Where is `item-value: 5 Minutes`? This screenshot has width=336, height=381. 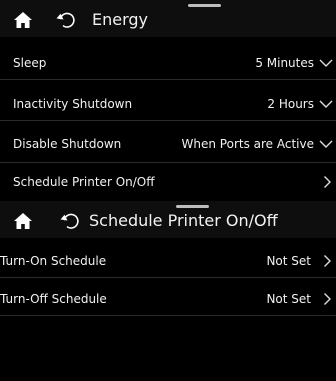 item-value: 5 Minutes is located at coordinates (284, 62).